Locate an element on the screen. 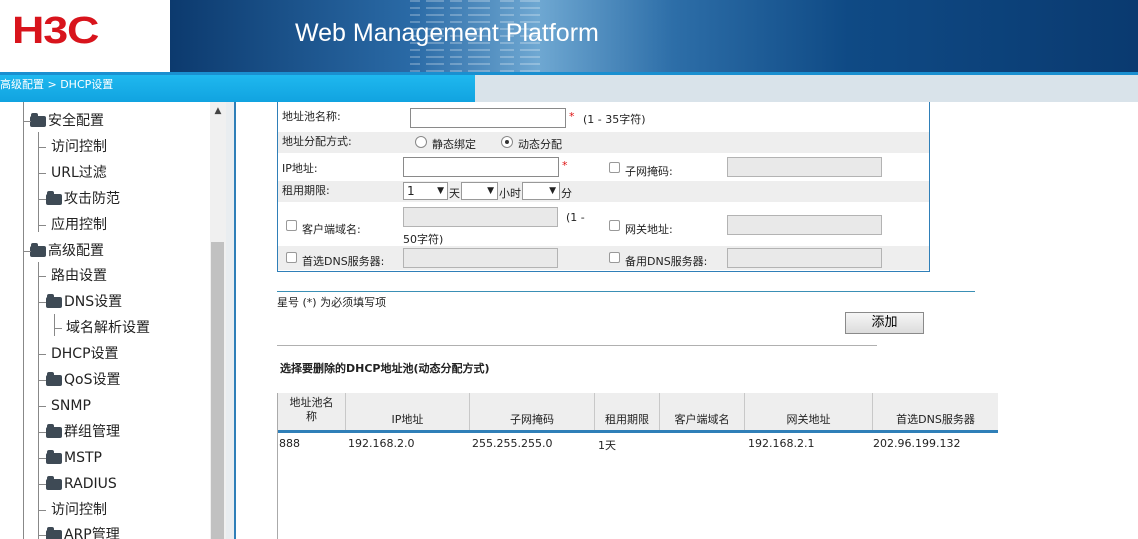 This screenshot has width=1138, height=539. minutes-unit: 分 is located at coordinates (566, 193).